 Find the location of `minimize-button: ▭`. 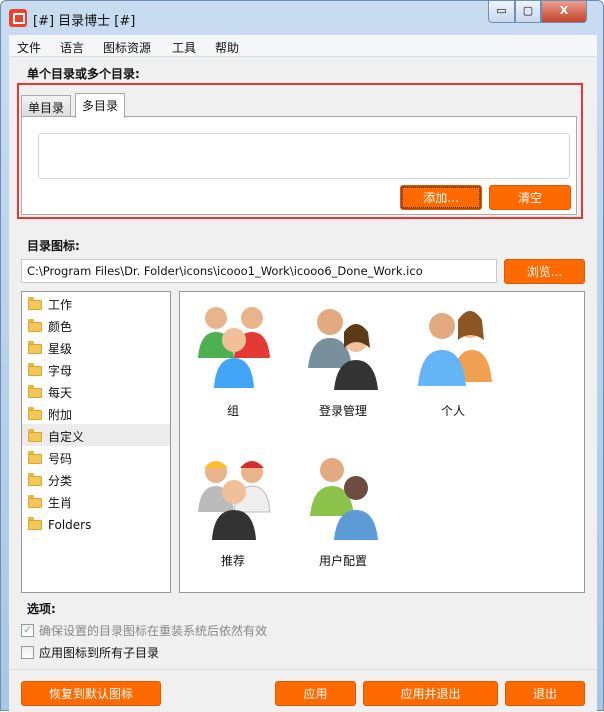

minimize-button: ▭ is located at coordinates (501, 12).